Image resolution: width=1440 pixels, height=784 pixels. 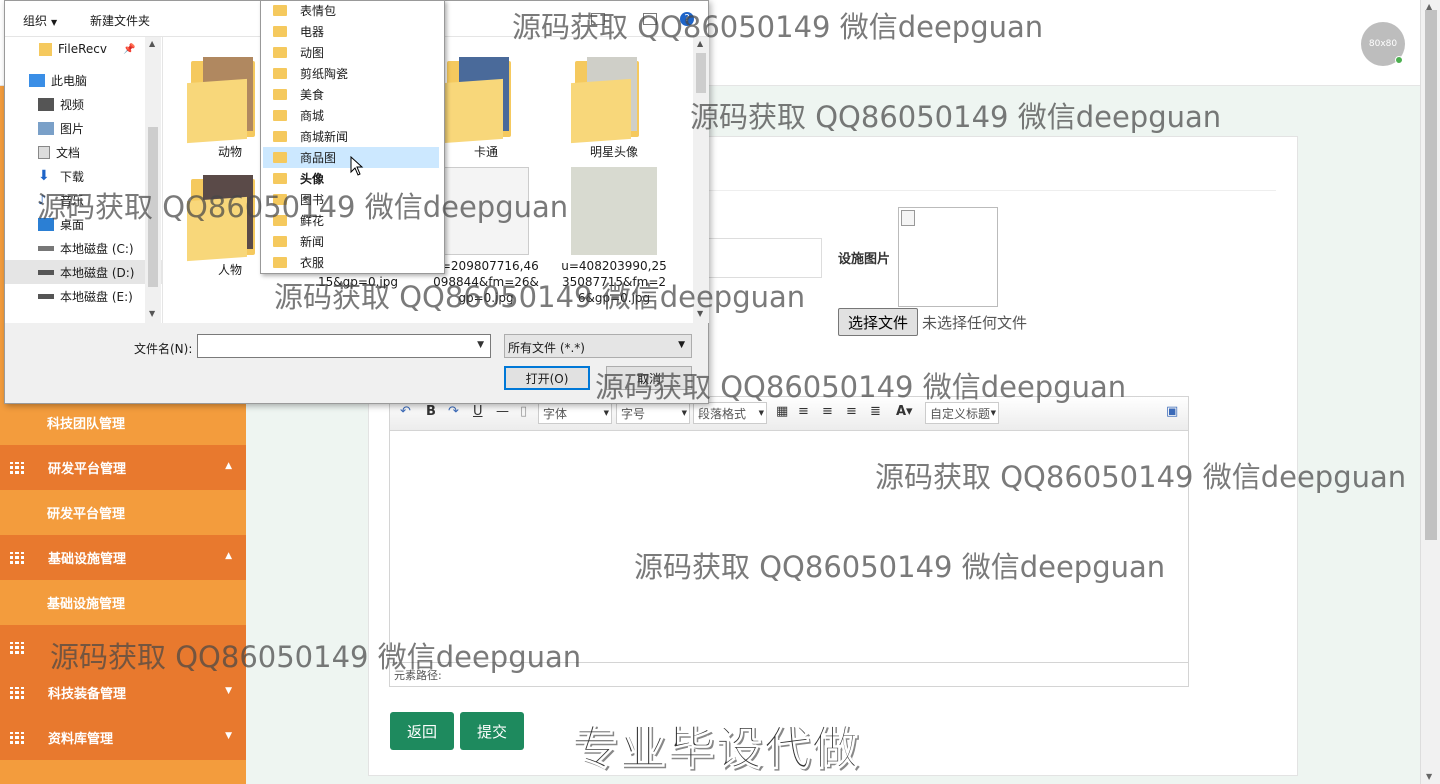 I want to click on sidebar-item-infrastructure: 基础设施管理, so click(x=123, y=602).